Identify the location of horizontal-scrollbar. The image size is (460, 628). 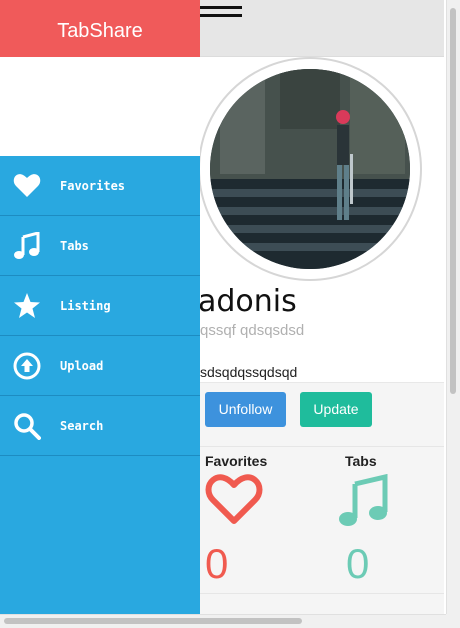
(223, 621).